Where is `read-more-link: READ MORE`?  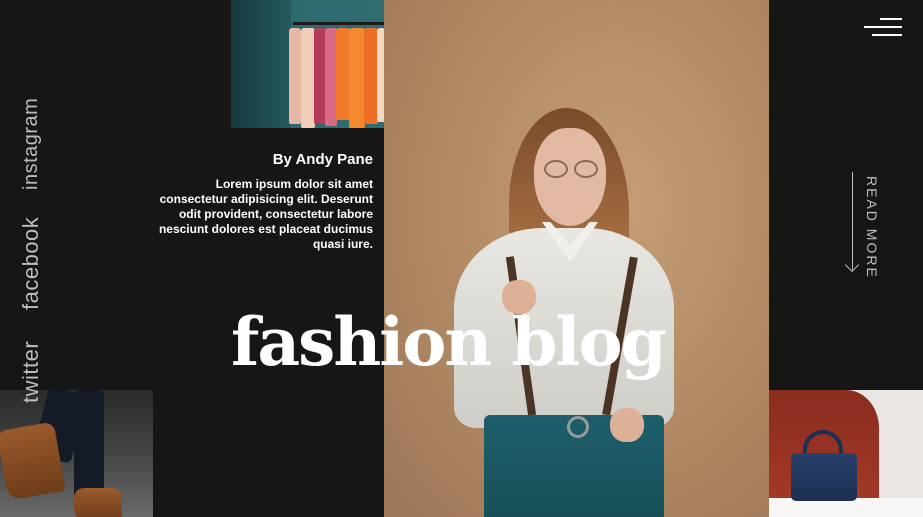 read-more-link: READ MORE is located at coordinates (872, 227).